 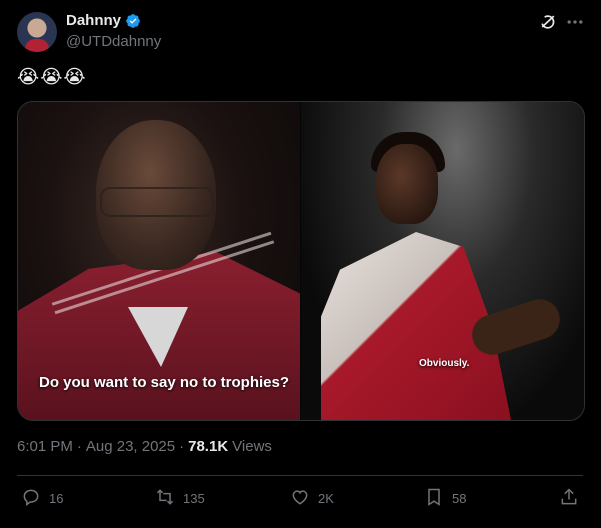 I want to click on tweet-text: 😭😭😭, so click(x=52, y=77).